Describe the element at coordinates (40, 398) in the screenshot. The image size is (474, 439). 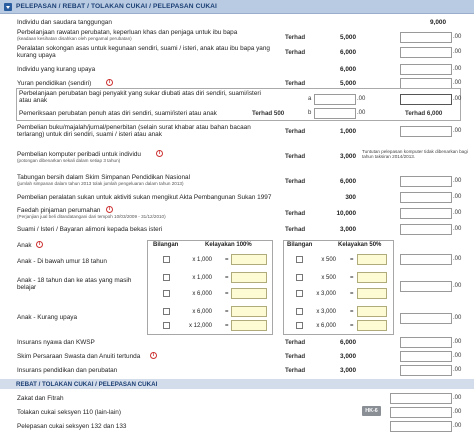
I see `label-zakat: Zakat dan Fitrah` at that location.